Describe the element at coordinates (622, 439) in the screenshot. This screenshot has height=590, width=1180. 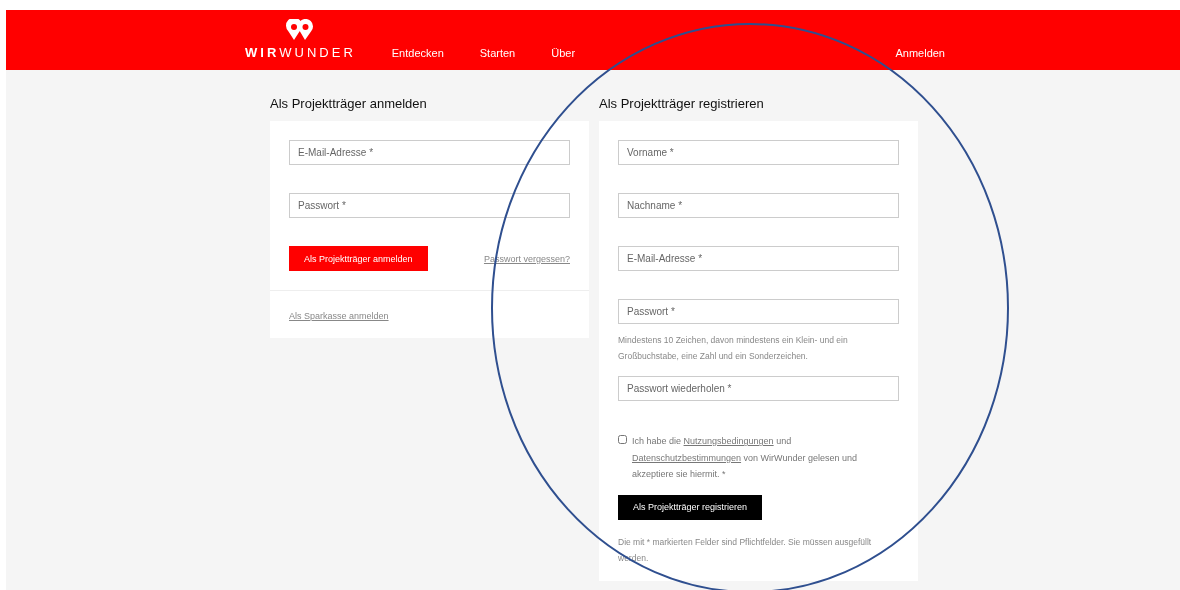
I see `consent-checkbox` at that location.